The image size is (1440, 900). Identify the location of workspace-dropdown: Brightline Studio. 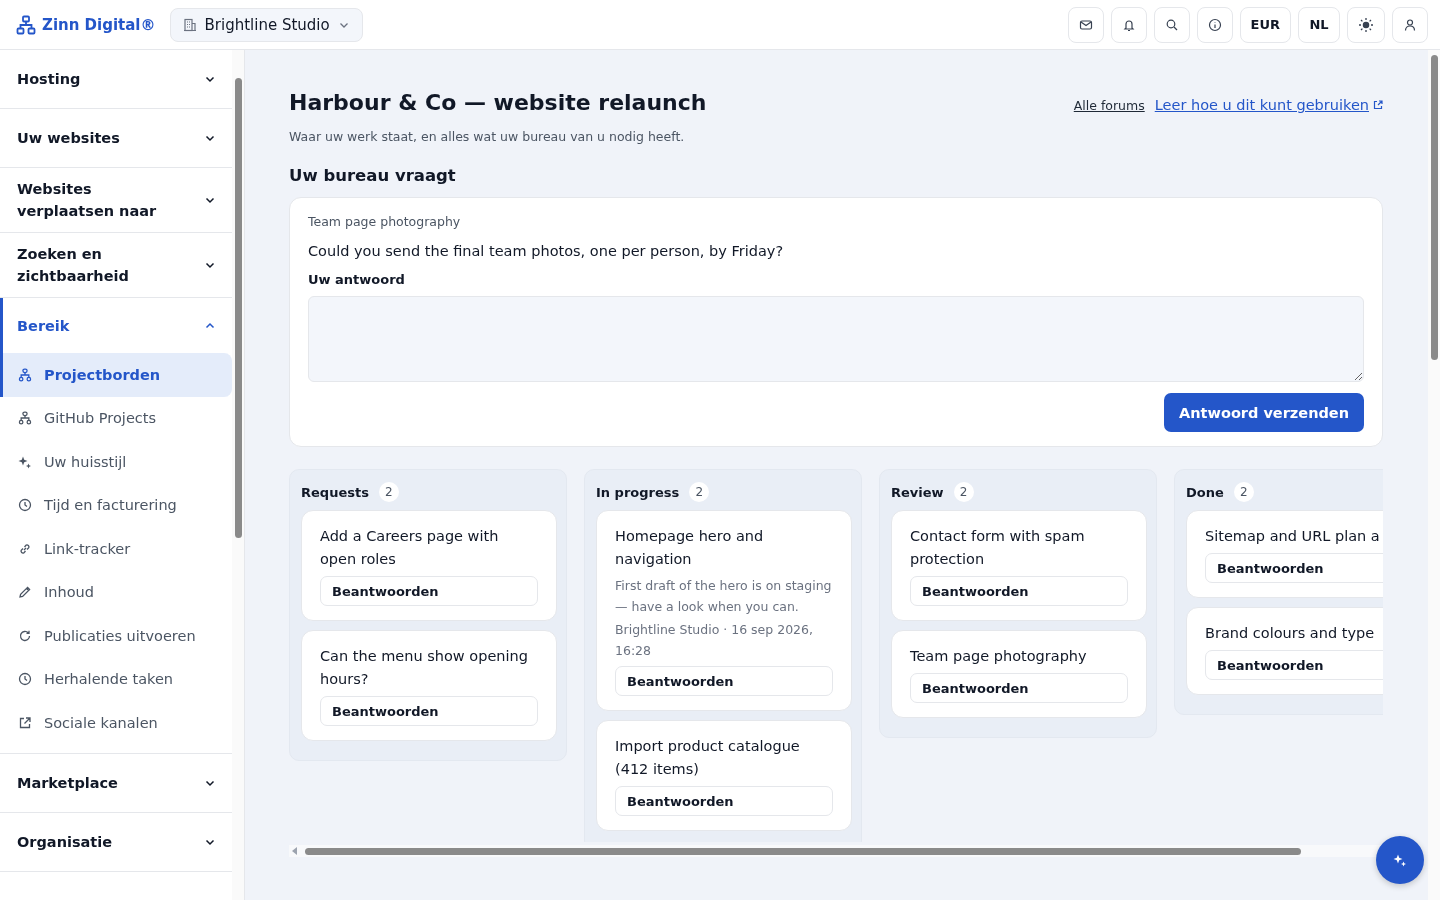
(266, 24).